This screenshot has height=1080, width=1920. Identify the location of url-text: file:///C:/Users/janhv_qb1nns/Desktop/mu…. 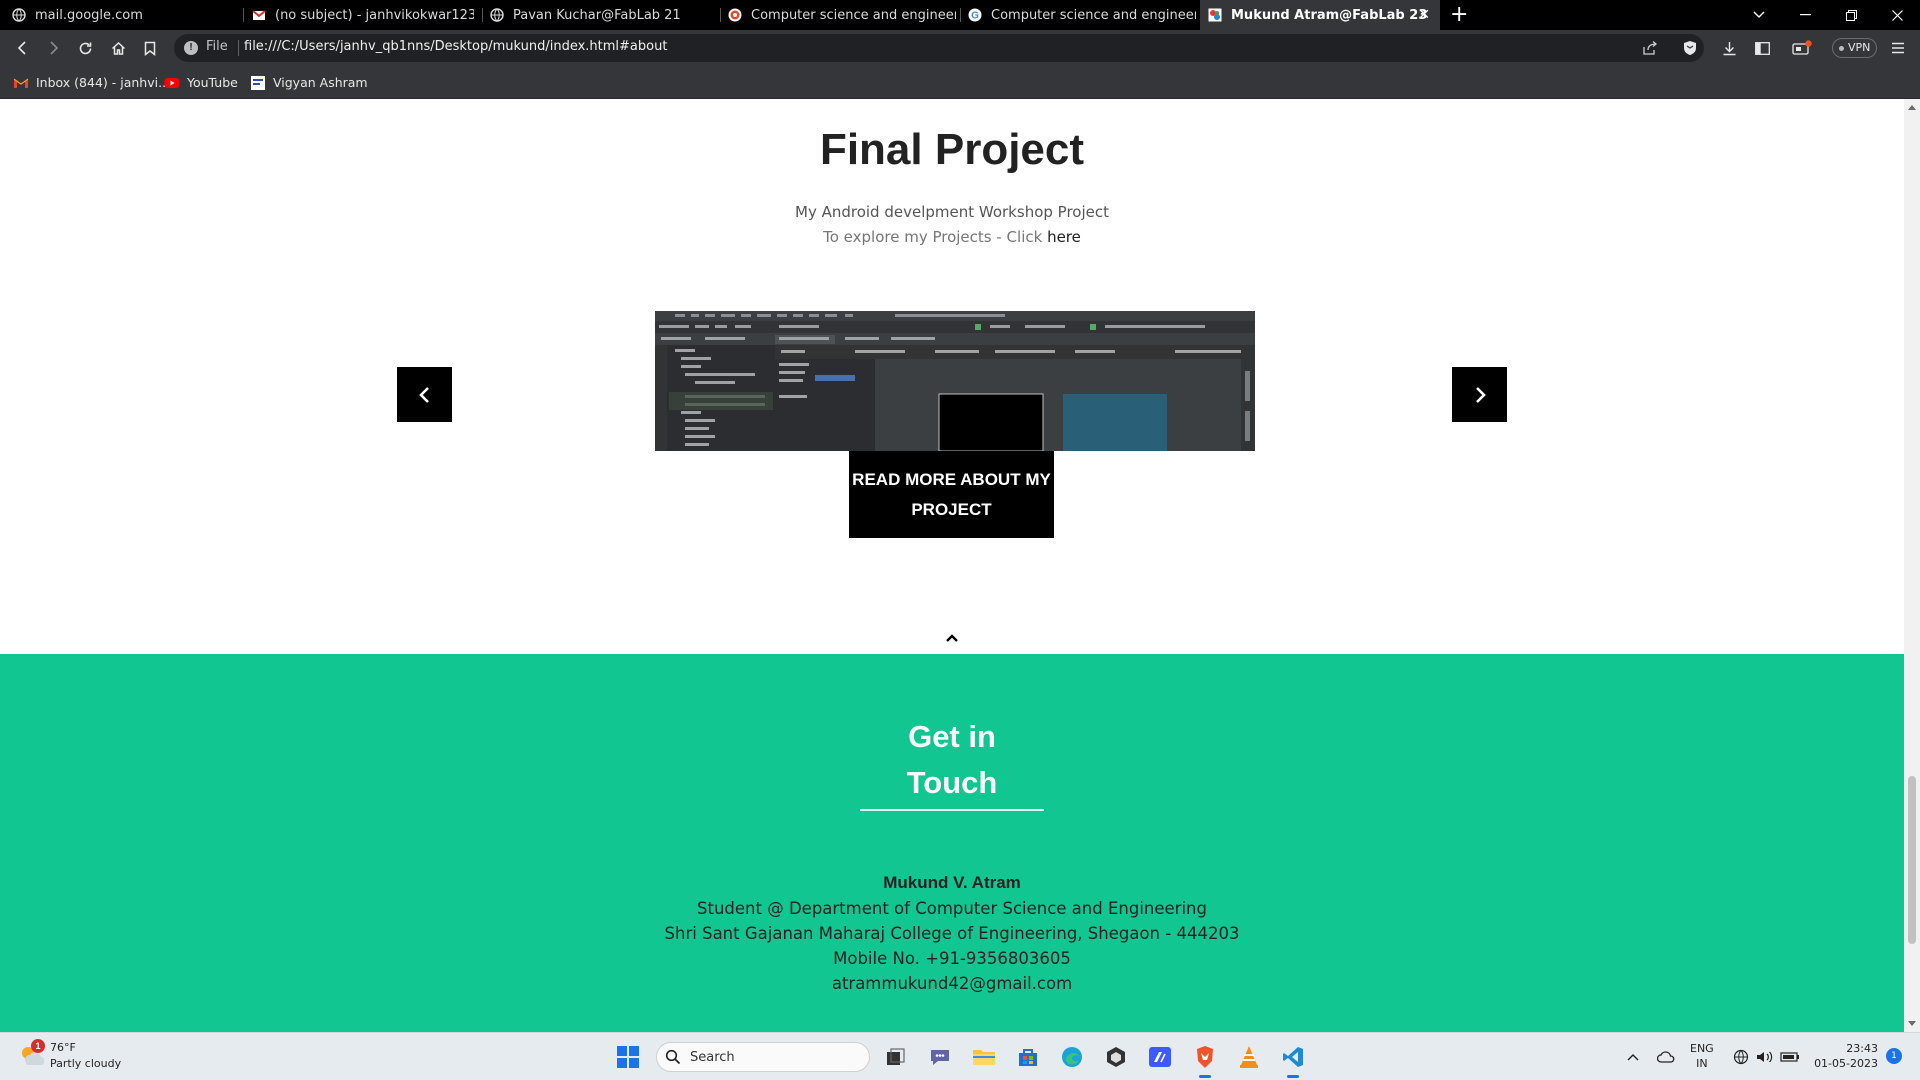
(455, 46).